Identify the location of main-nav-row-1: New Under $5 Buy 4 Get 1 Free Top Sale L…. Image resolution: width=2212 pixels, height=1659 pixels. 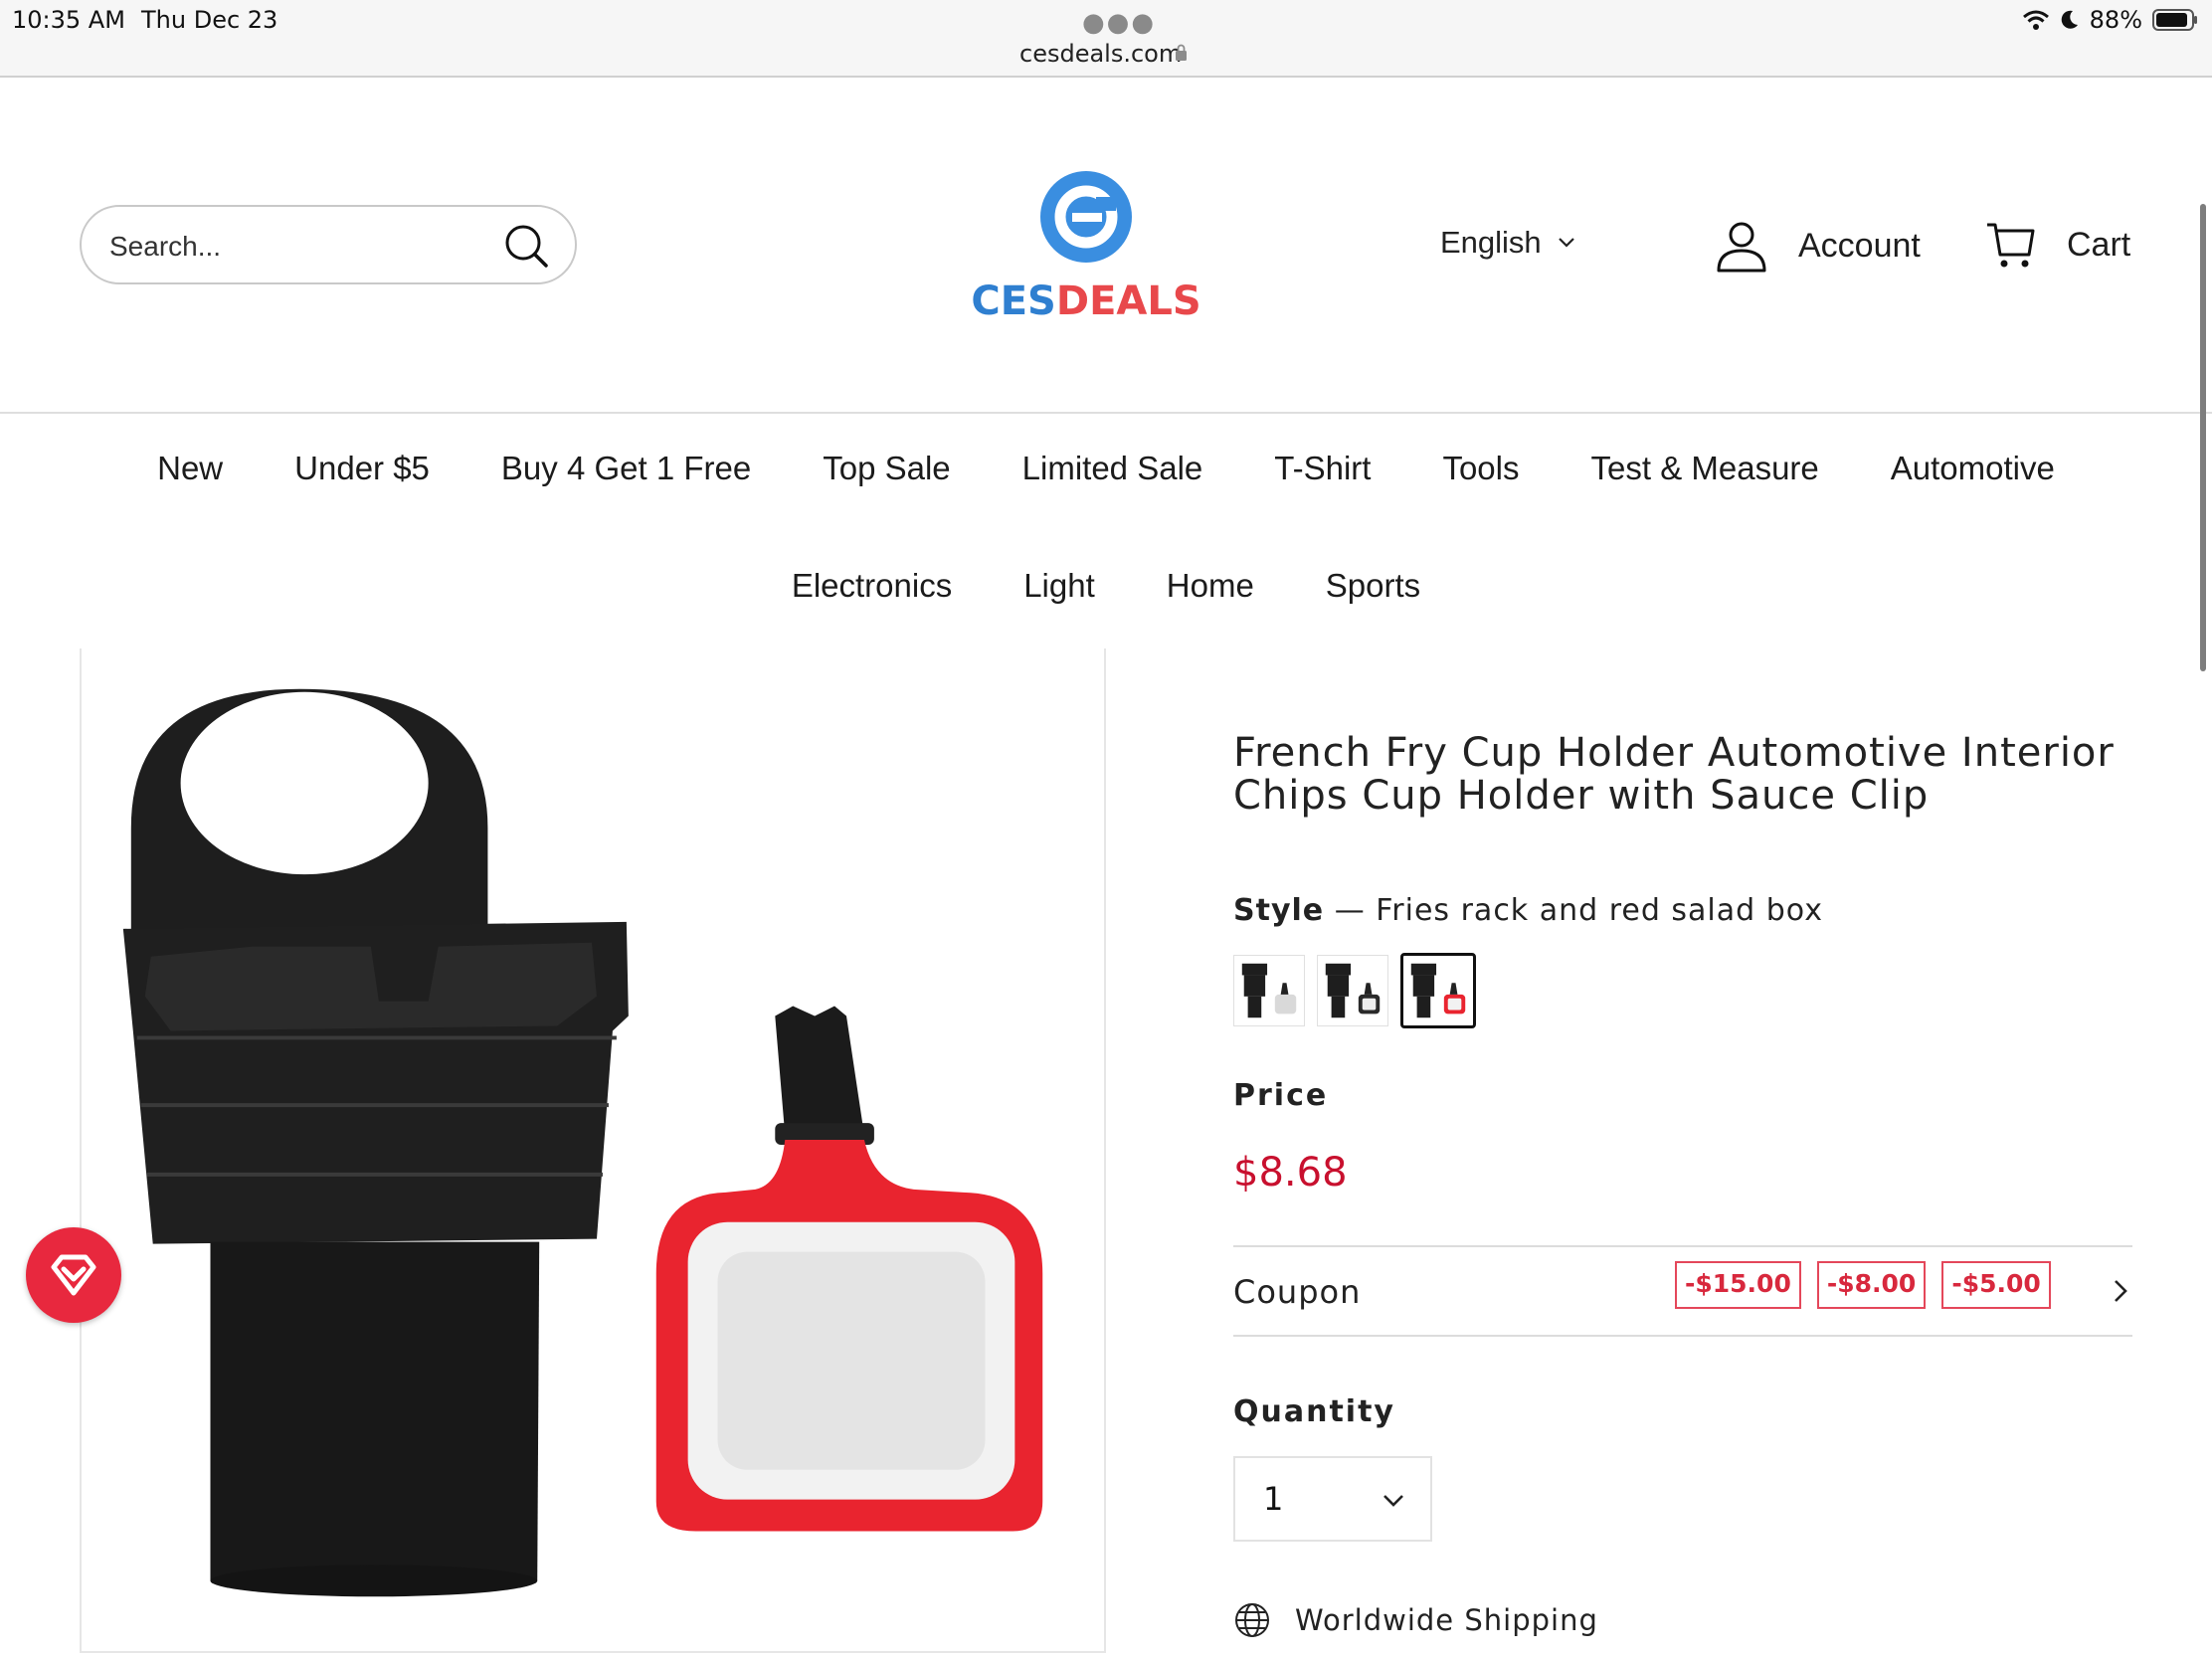
(1106, 468).